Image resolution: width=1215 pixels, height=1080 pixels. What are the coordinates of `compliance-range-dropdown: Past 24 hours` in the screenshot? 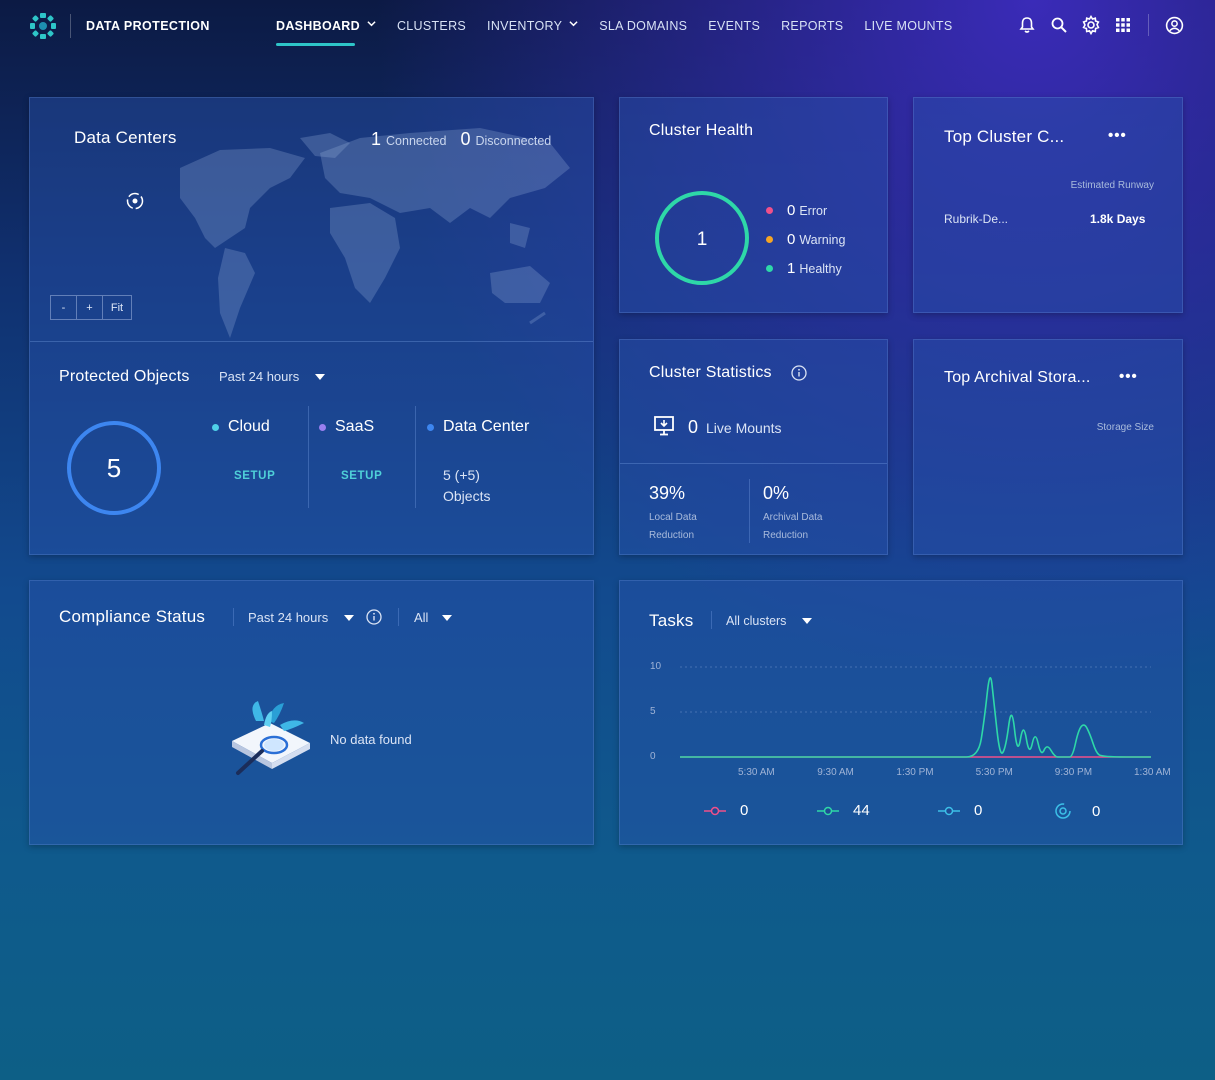 It's located at (301, 617).